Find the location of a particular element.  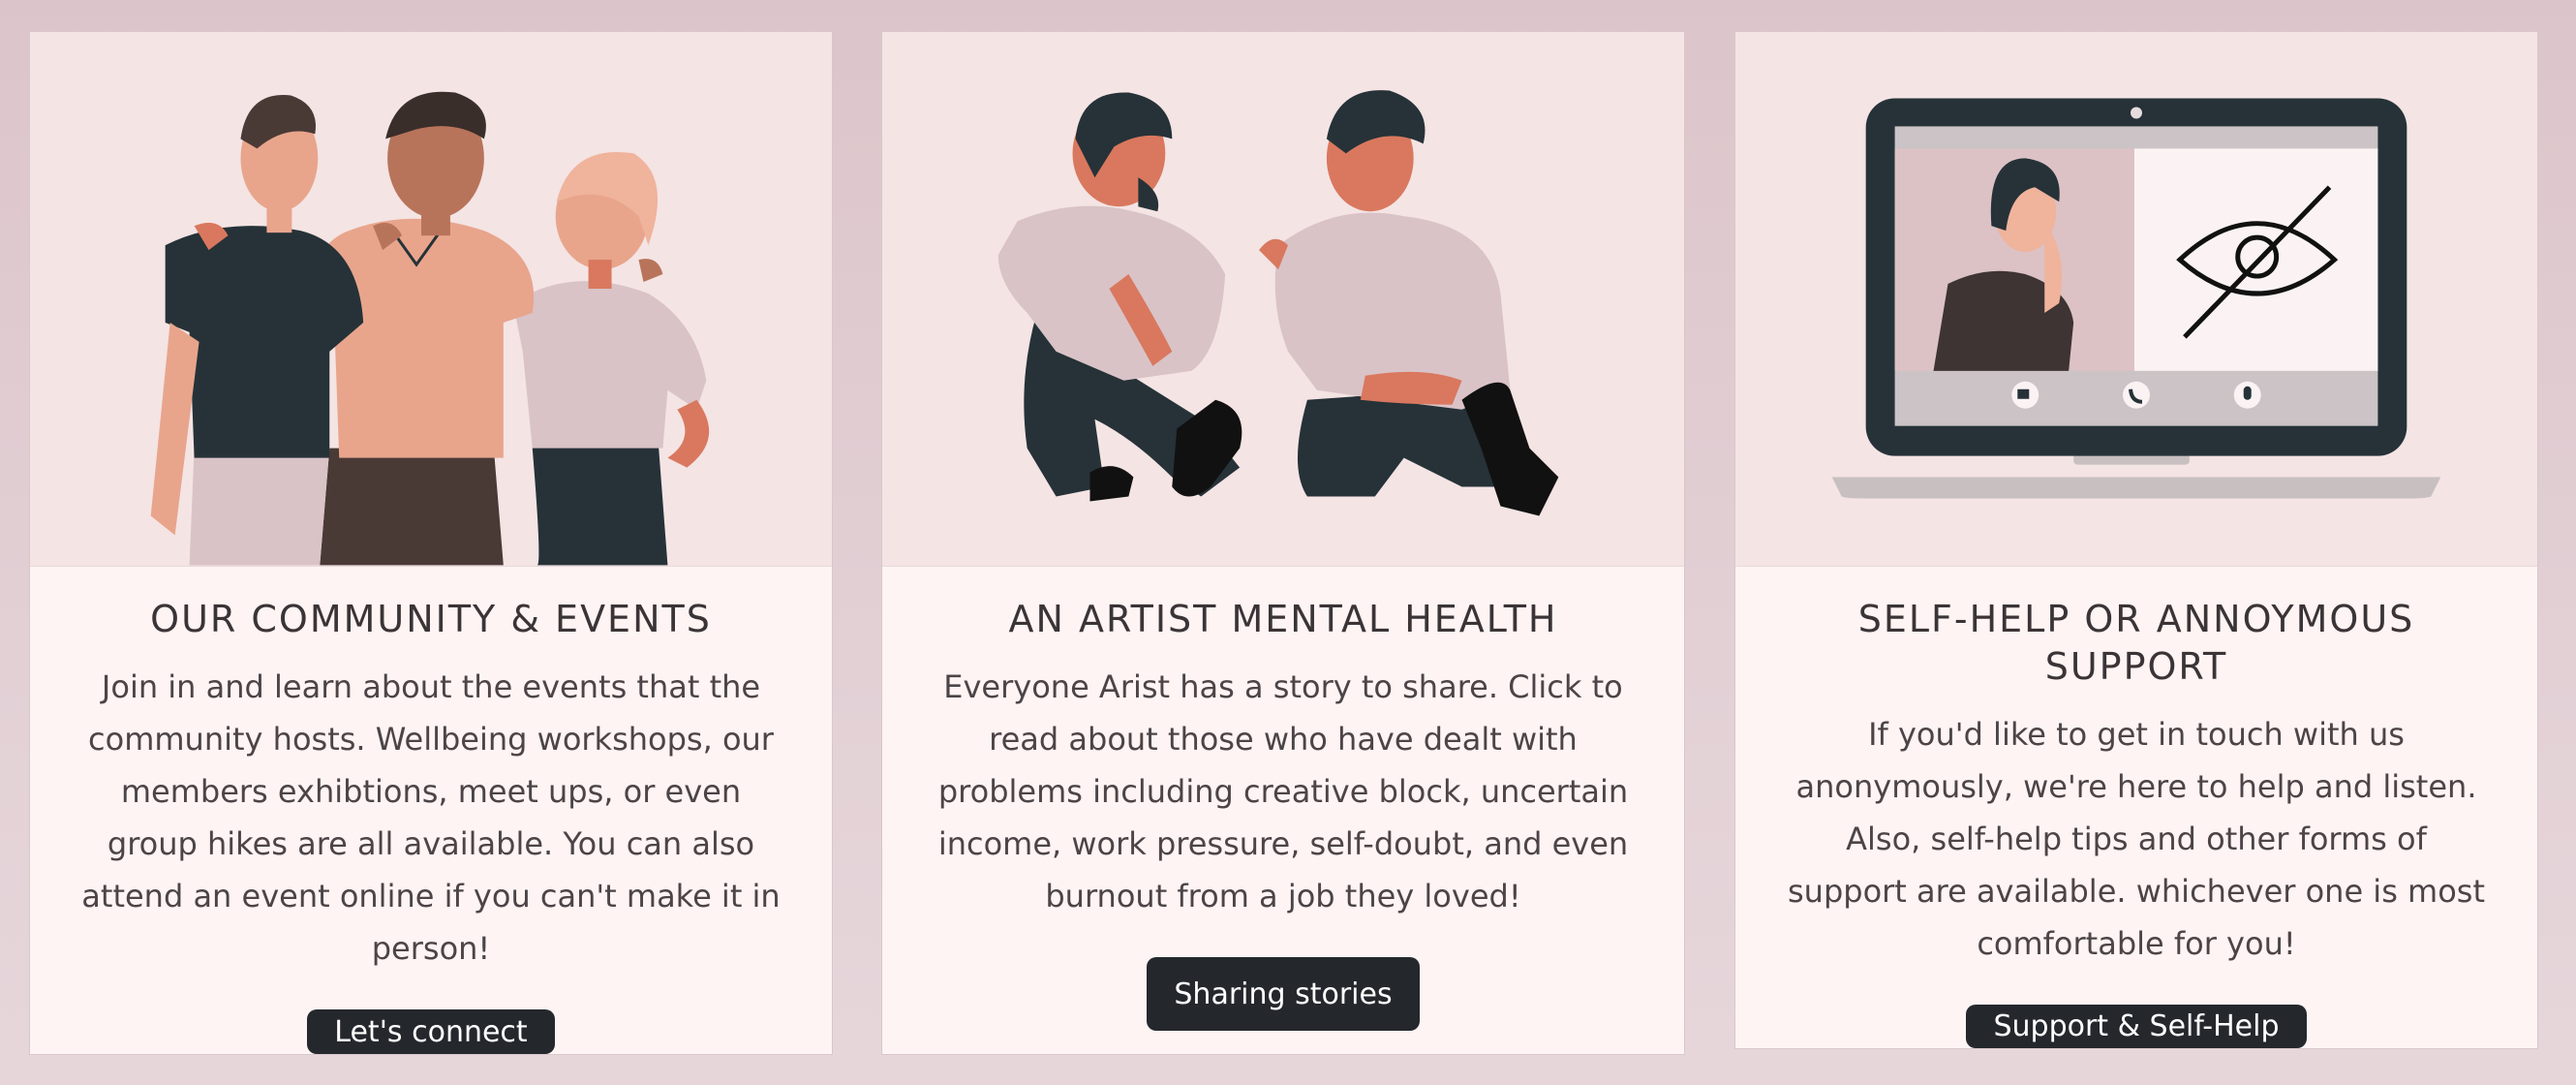

support-self-help-button: Support & Self-Help is located at coordinates (2136, 1026).